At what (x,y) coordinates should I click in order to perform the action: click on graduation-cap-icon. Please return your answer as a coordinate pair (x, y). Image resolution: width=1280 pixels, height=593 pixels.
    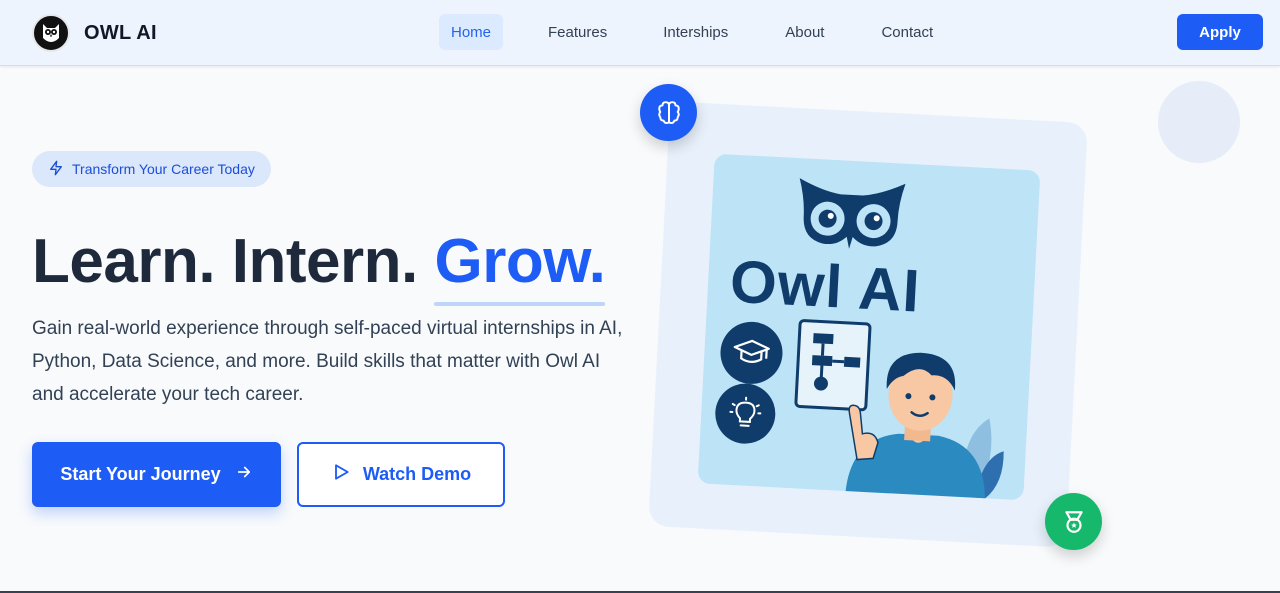
    Looking at the image, I should click on (751, 353).